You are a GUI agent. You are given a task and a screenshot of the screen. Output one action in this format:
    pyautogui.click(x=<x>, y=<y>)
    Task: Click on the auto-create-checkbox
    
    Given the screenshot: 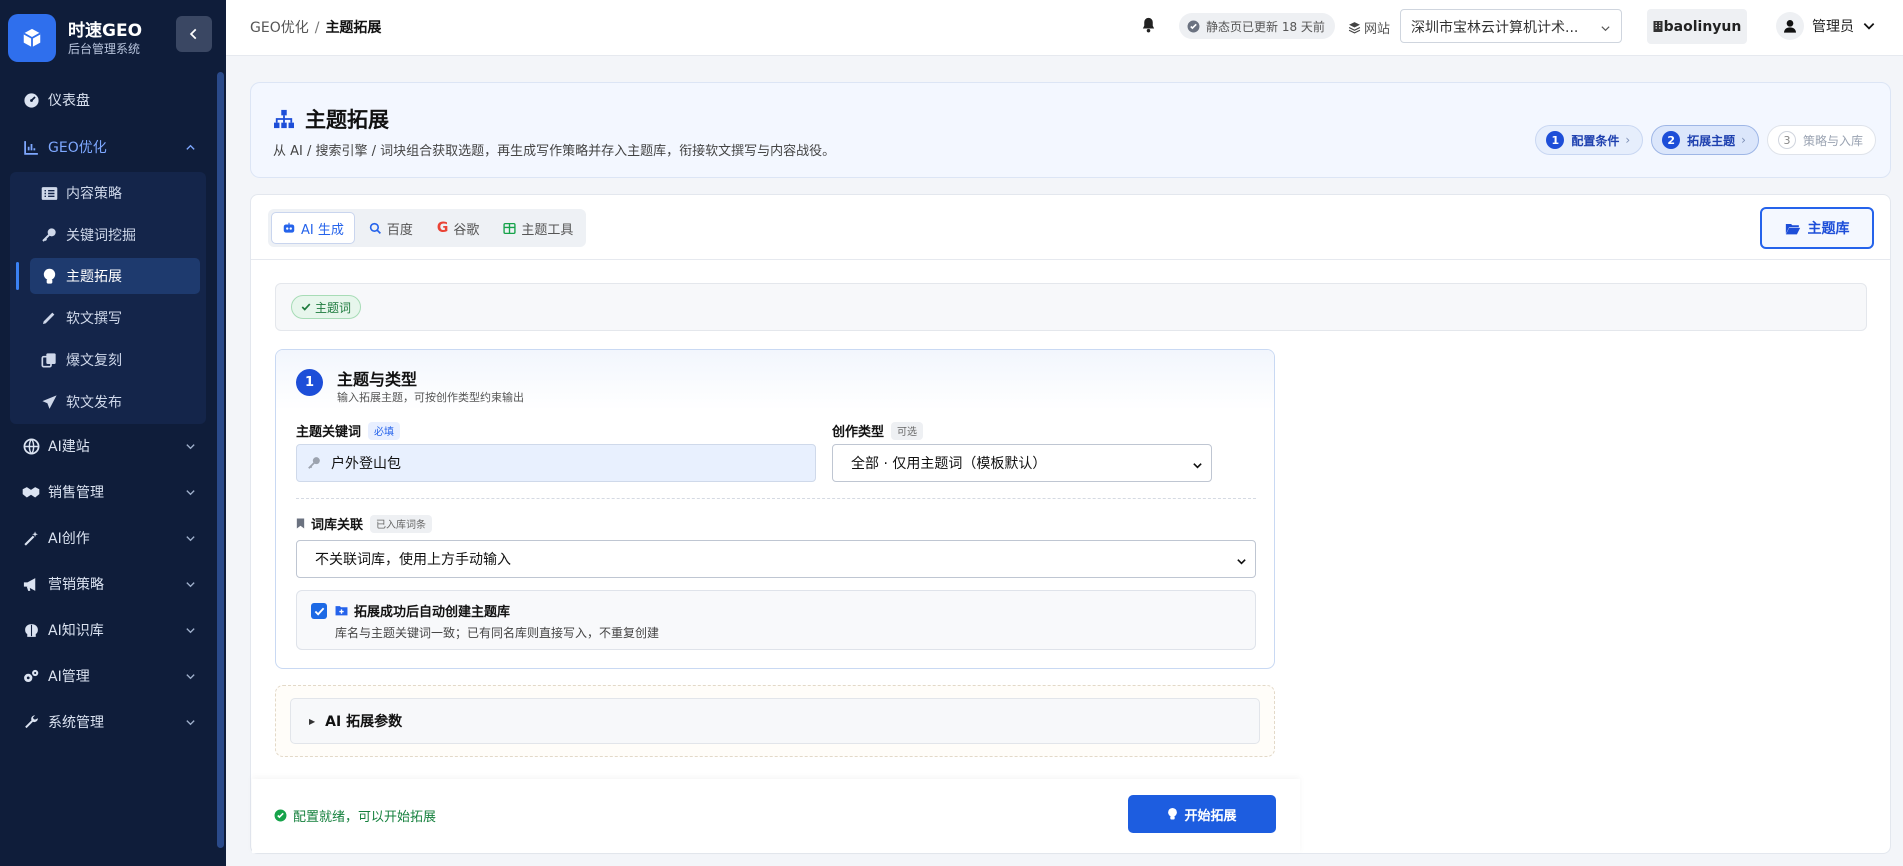 What is the action you would take?
    pyautogui.click(x=319, y=611)
    